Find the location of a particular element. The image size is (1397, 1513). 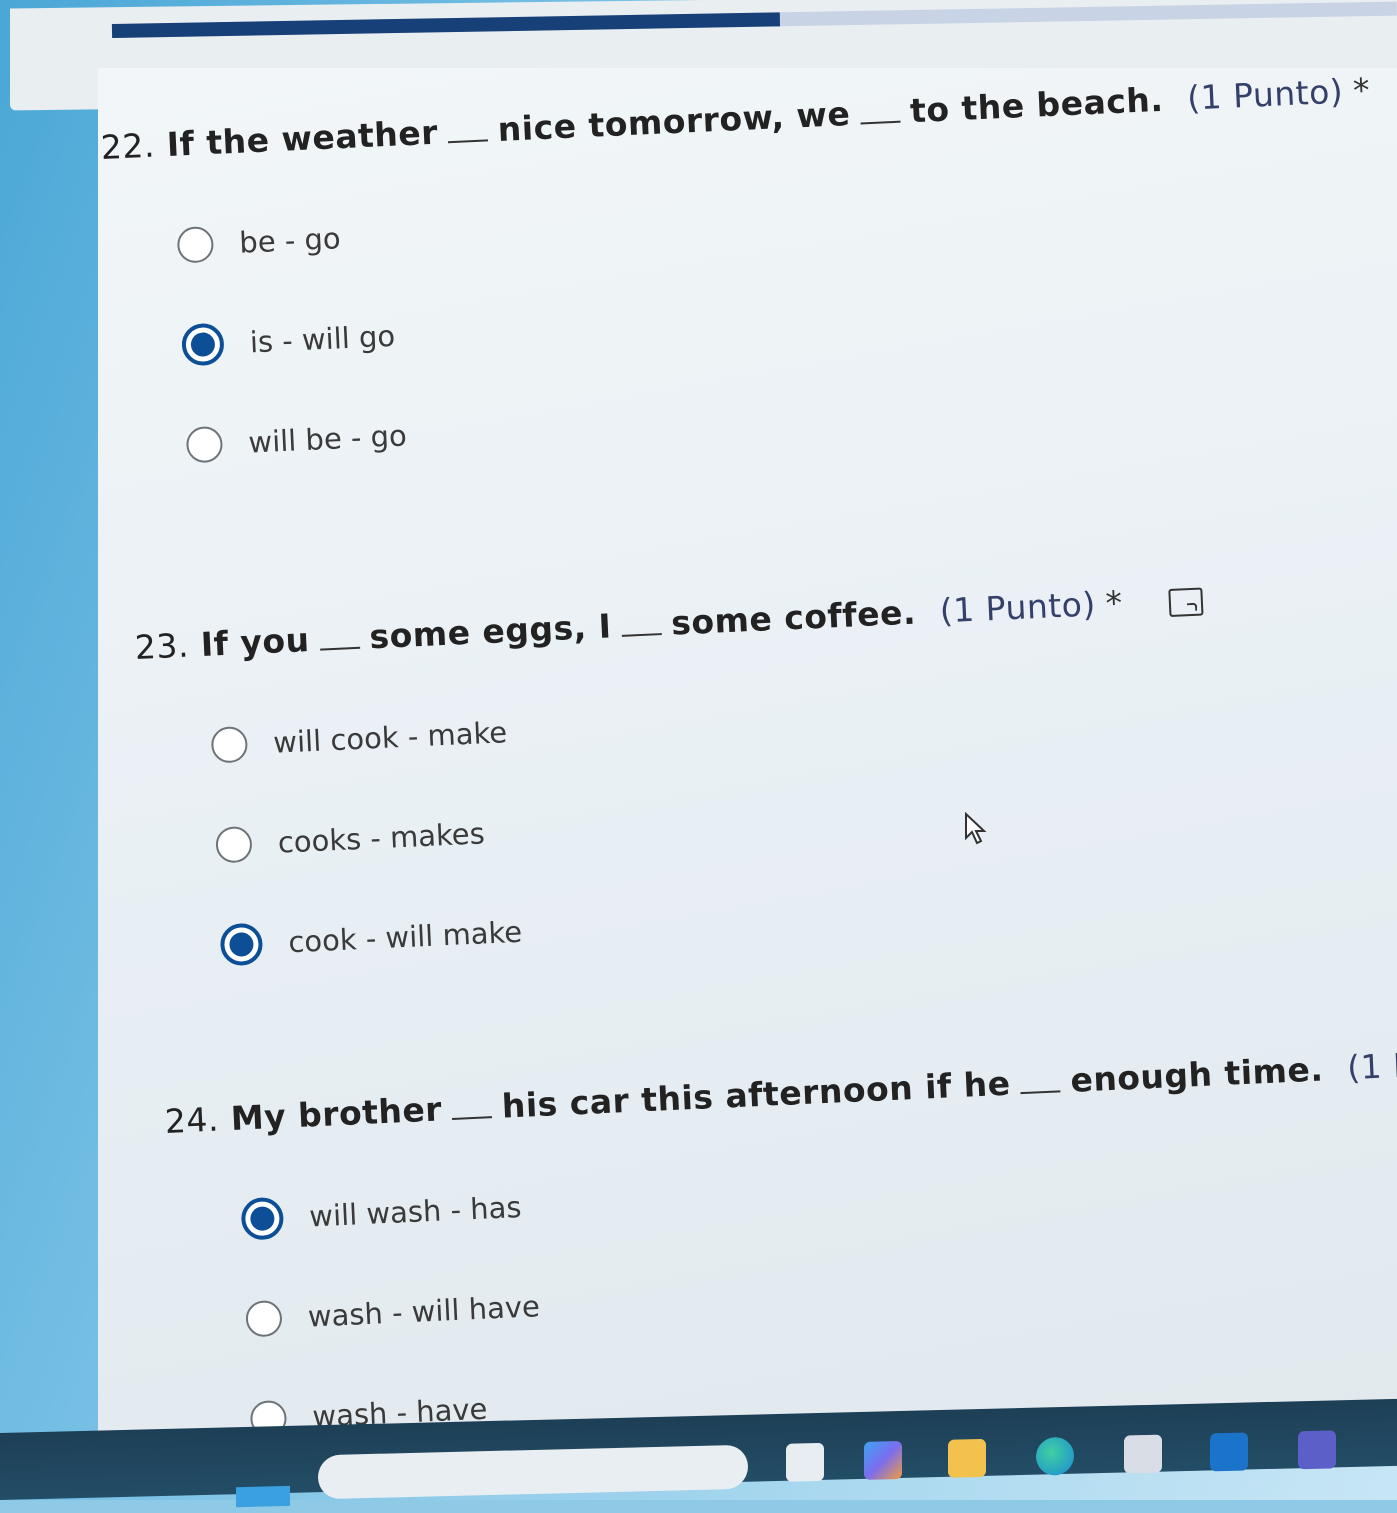

option-radio-row: is - will go is located at coordinates (788, 317).